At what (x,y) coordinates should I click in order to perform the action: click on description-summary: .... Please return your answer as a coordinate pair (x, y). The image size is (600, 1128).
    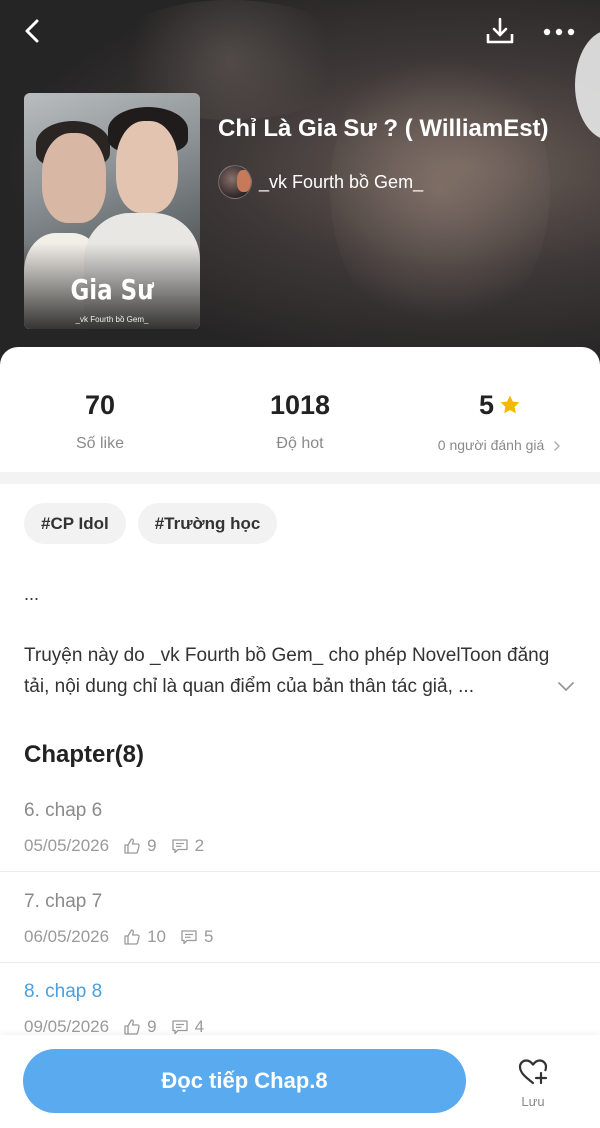
    Looking at the image, I should click on (32, 594).